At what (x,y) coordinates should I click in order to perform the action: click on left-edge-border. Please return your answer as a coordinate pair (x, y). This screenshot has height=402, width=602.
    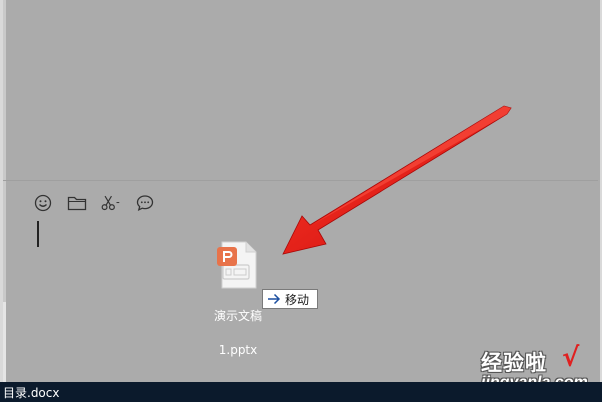
    Looking at the image, I should click on (4, 151).